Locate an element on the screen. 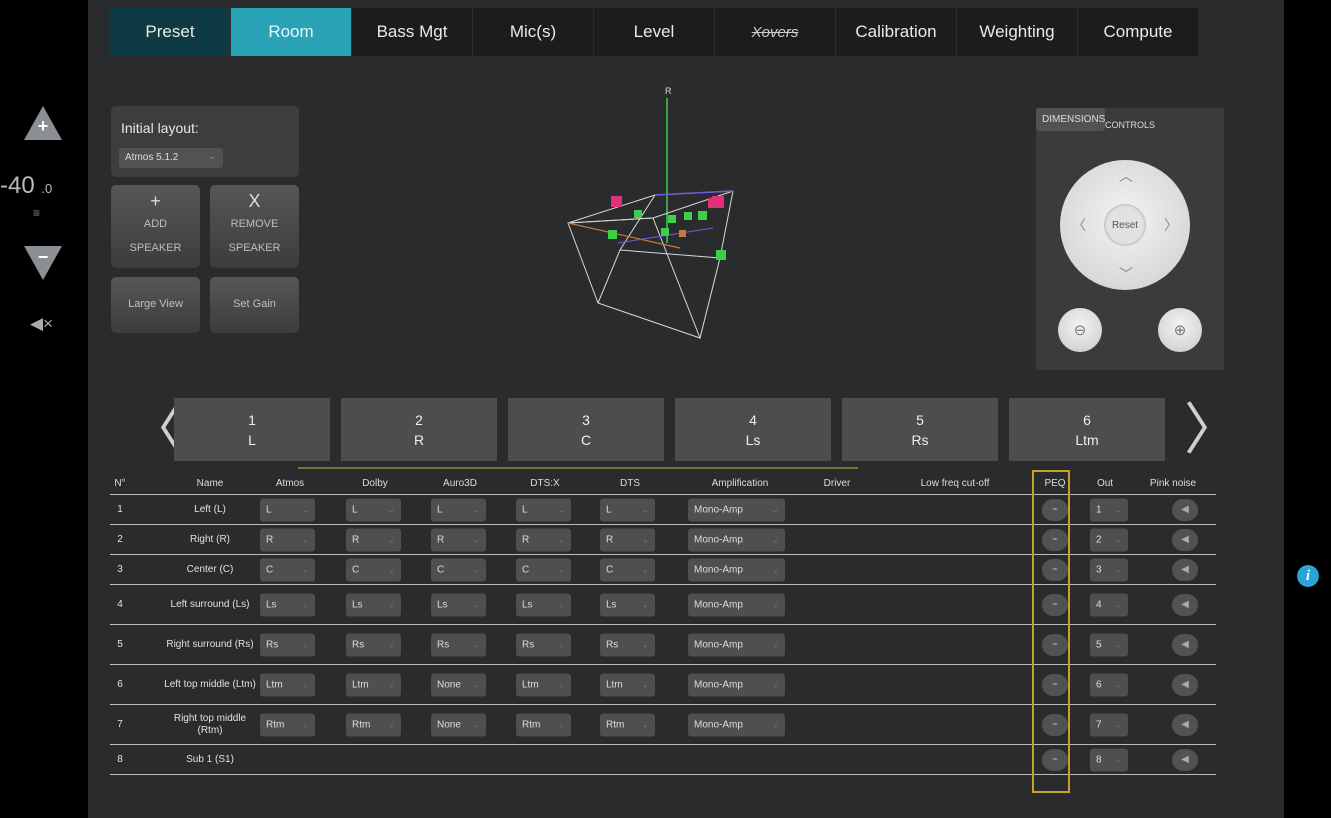  dolby-select: C ⌄ is located at coordinates (373, 569).